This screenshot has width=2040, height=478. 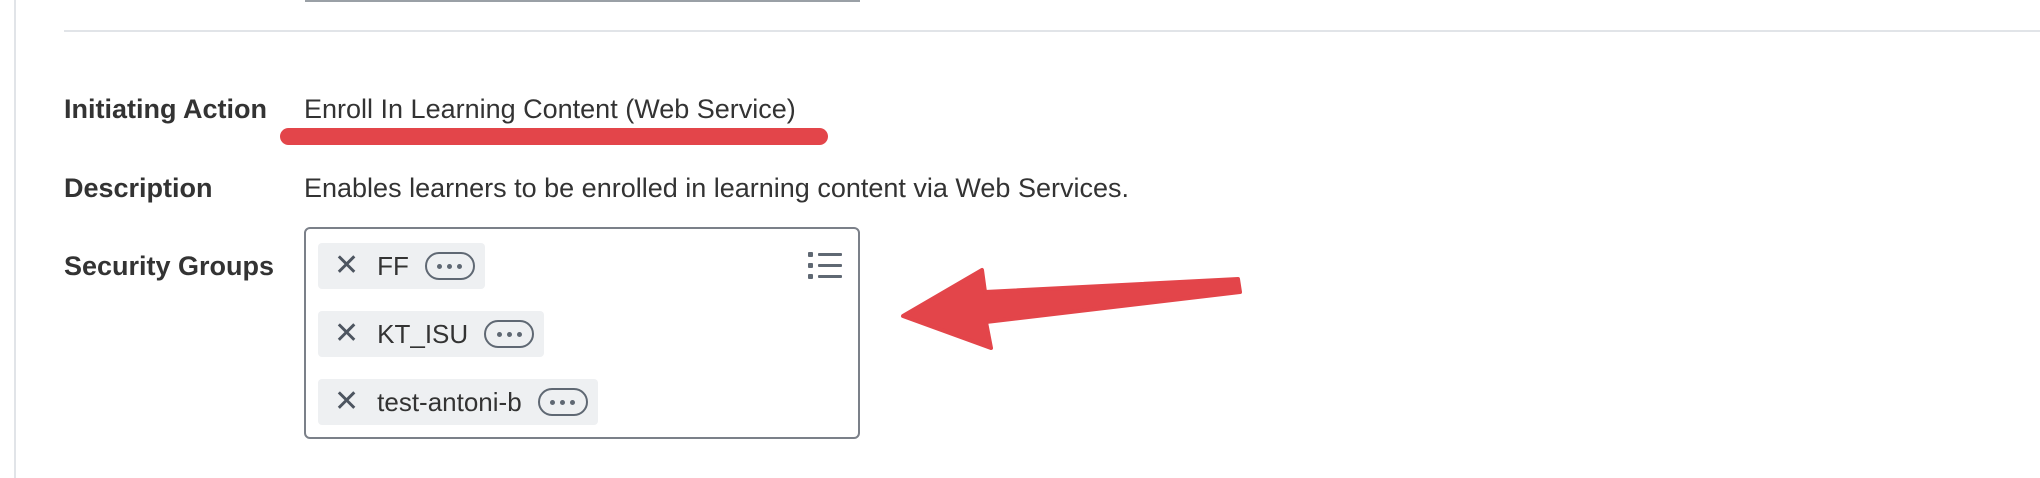 I want to click on annotation-arrow, so click(x=1071, y=309).